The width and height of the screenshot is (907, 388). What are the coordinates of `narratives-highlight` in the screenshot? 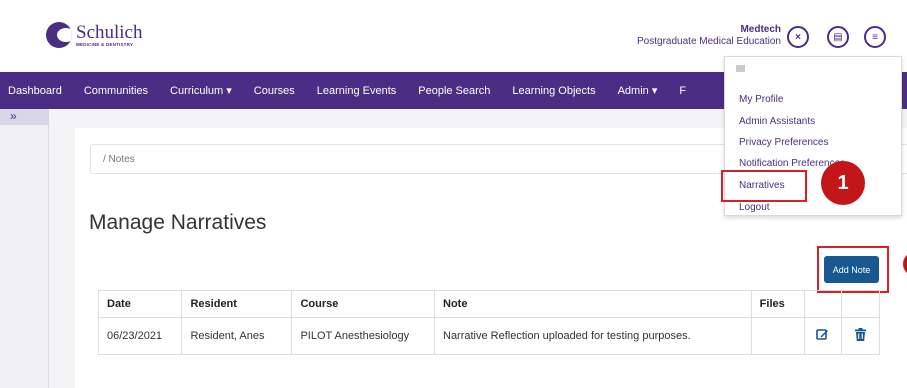 It's located at (764, 186).